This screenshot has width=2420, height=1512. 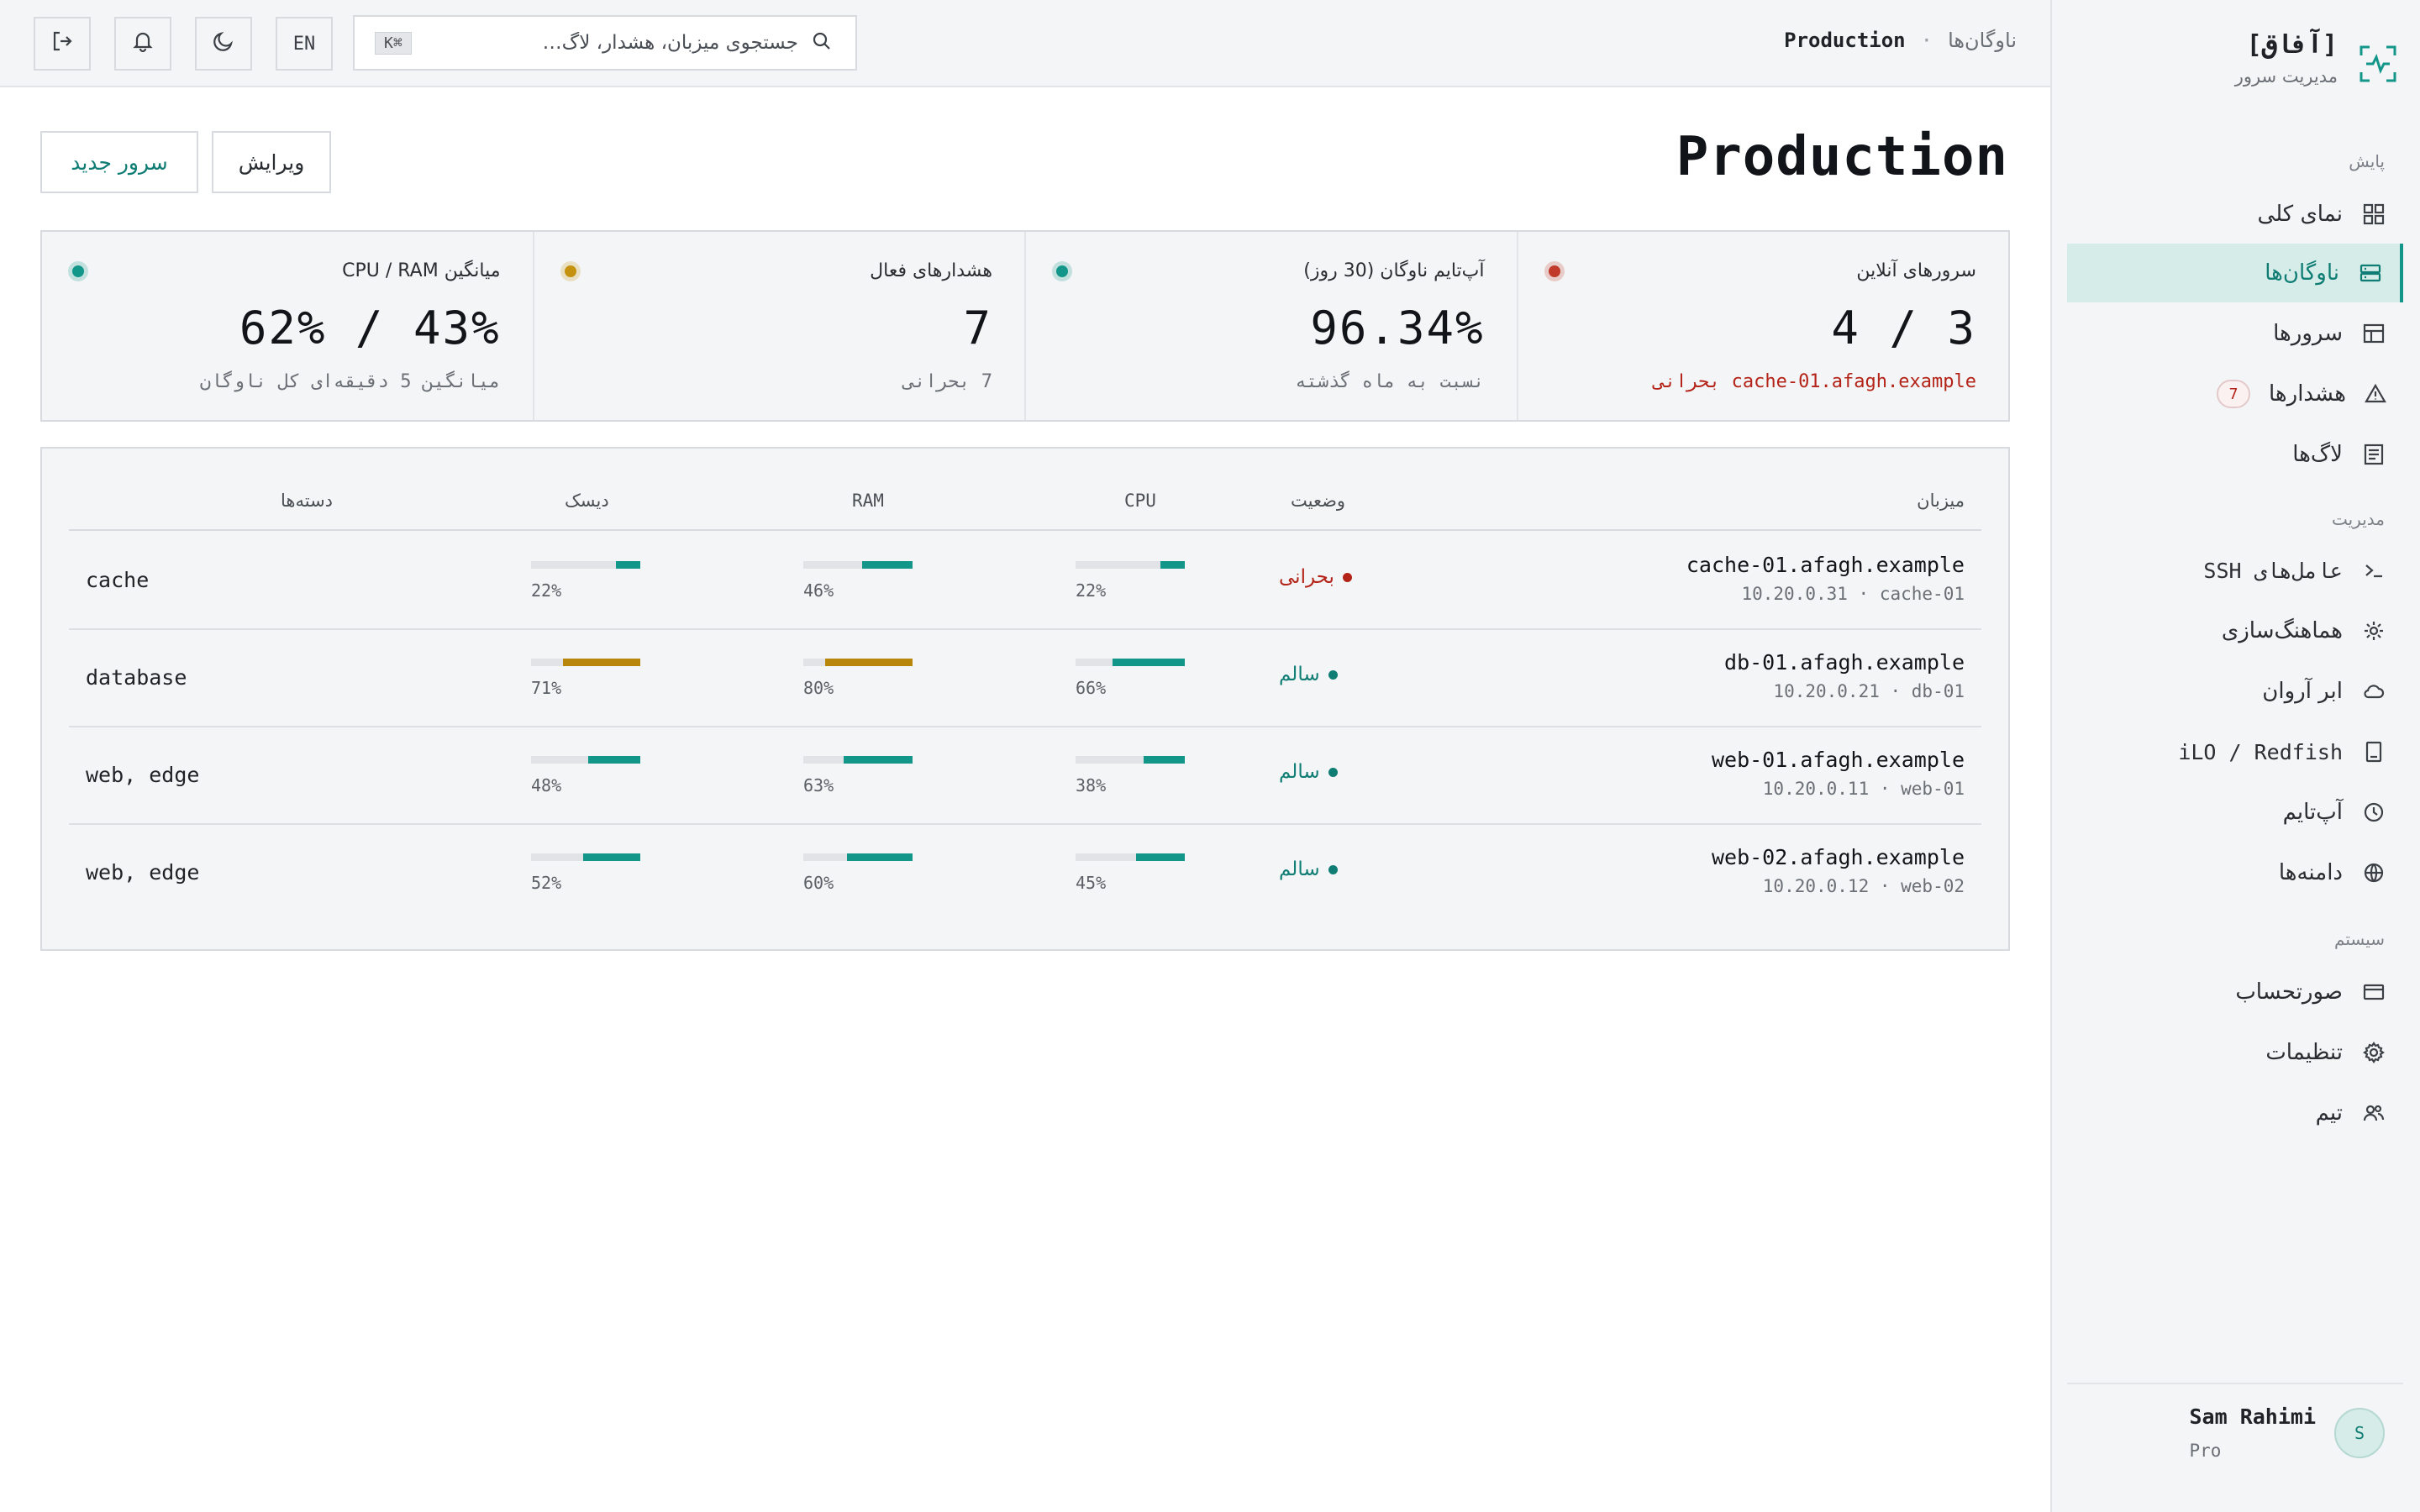 What do you see at coordinates (2378, 63) in the screenshot?
I see `pulse-logo-icon` at bounding box center [2378, 63].